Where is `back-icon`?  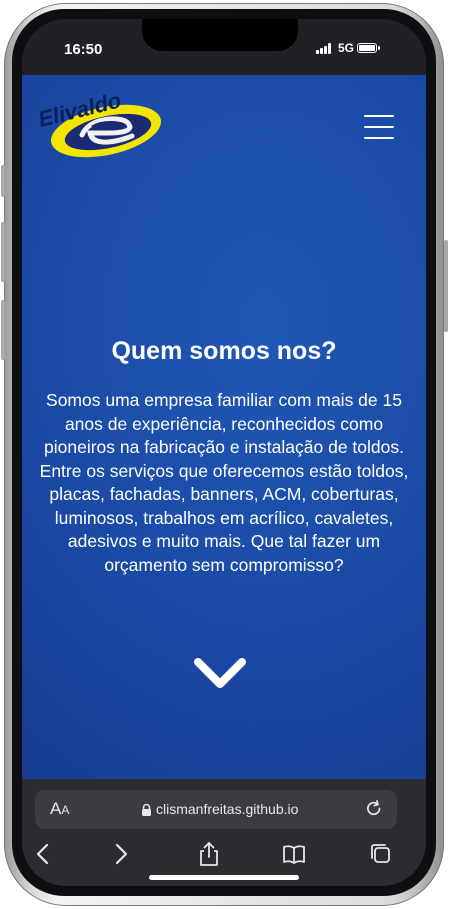 back-icon is located at coordinates (43, 854).